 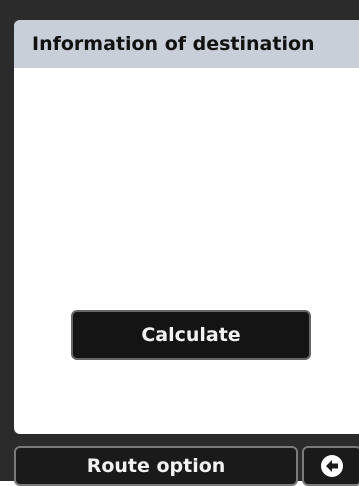 I want to click on panel-title: Information of destination, so click(x=186, y=44).